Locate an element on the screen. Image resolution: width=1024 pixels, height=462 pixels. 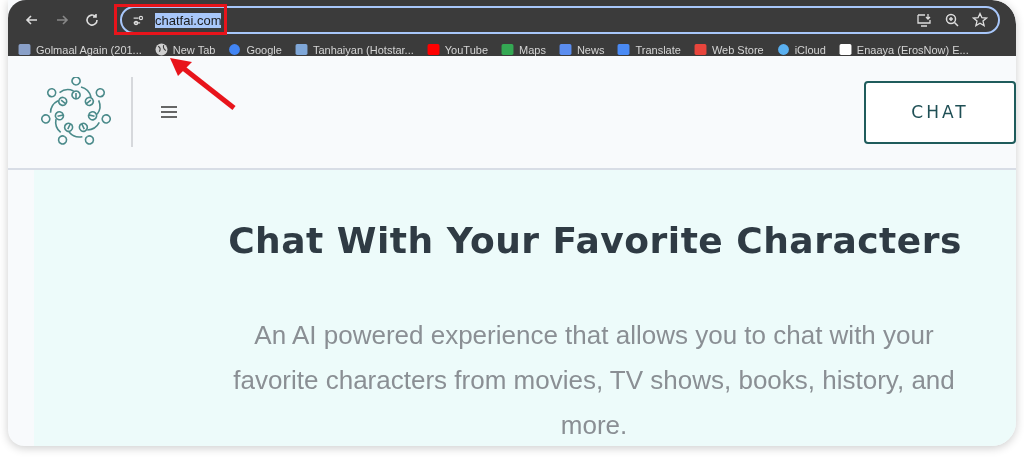
bookmark: YouTube is located at coordinates (457, 49).